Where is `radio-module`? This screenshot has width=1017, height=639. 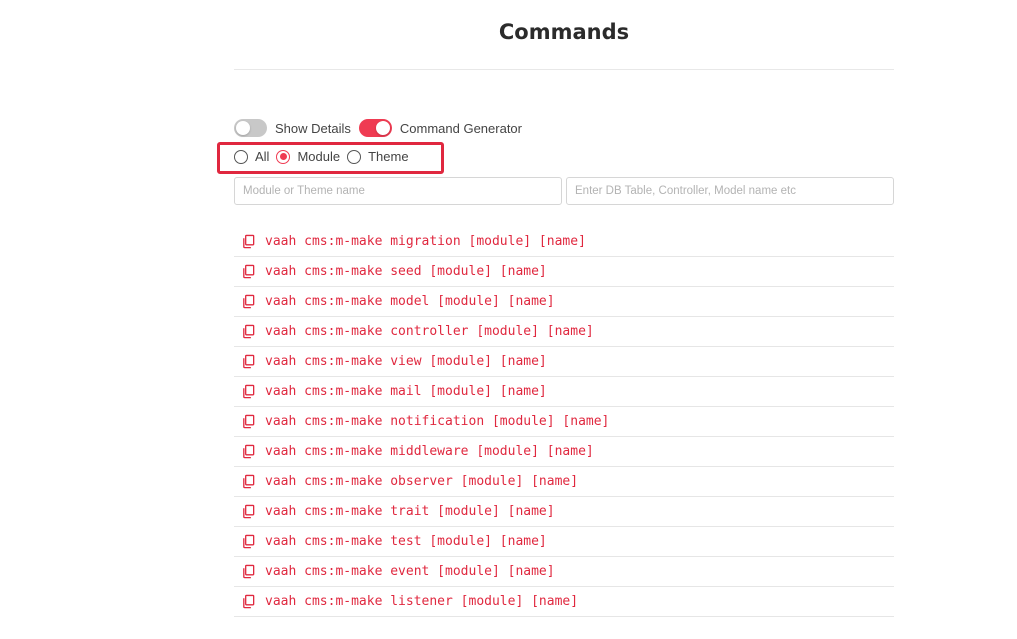 radio-module is located at coordinates (283, 156).